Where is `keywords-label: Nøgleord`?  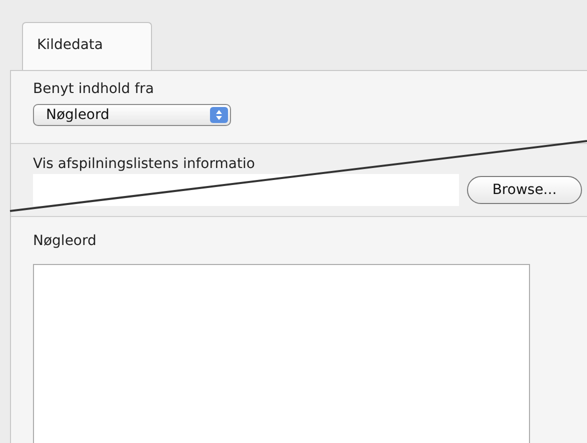 keywords-label: Nøgleord is located at coordinates (65, 241).